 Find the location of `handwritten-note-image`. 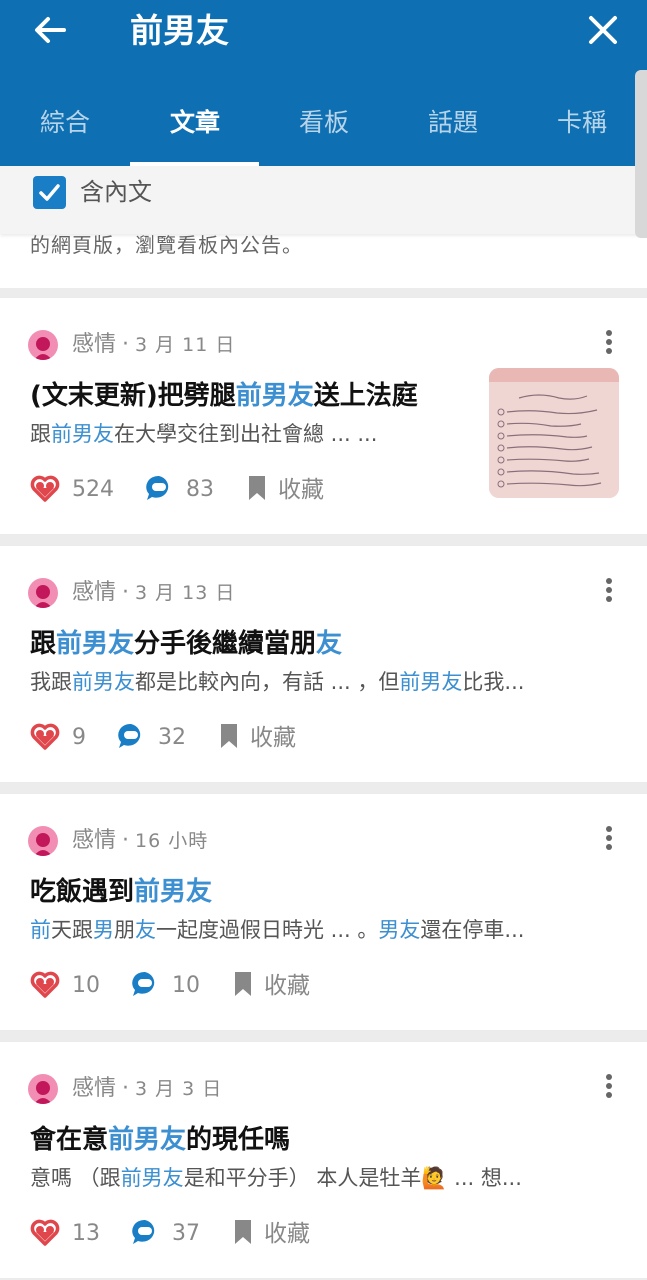

handwritten-note-image is located at coordinates (554, 433).